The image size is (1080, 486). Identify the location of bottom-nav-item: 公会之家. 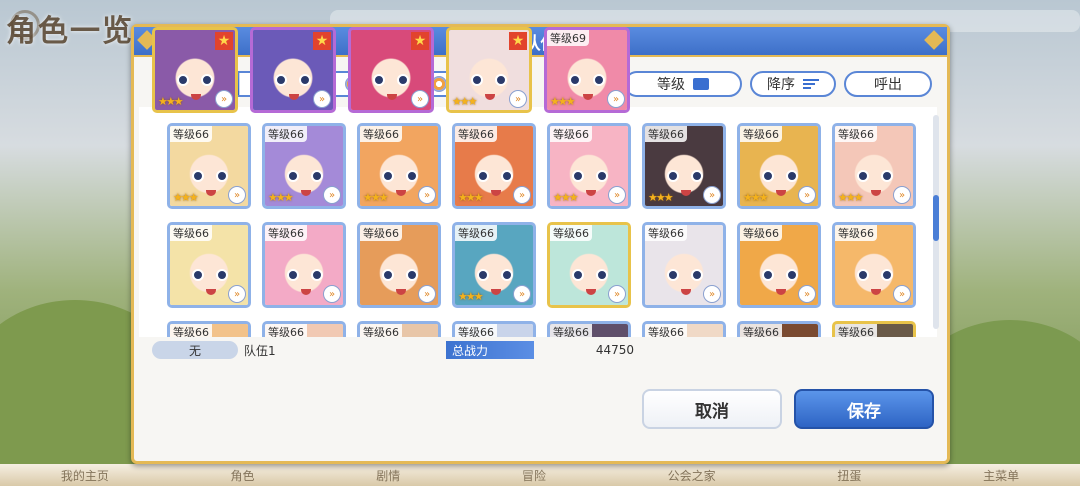
(692, 475).